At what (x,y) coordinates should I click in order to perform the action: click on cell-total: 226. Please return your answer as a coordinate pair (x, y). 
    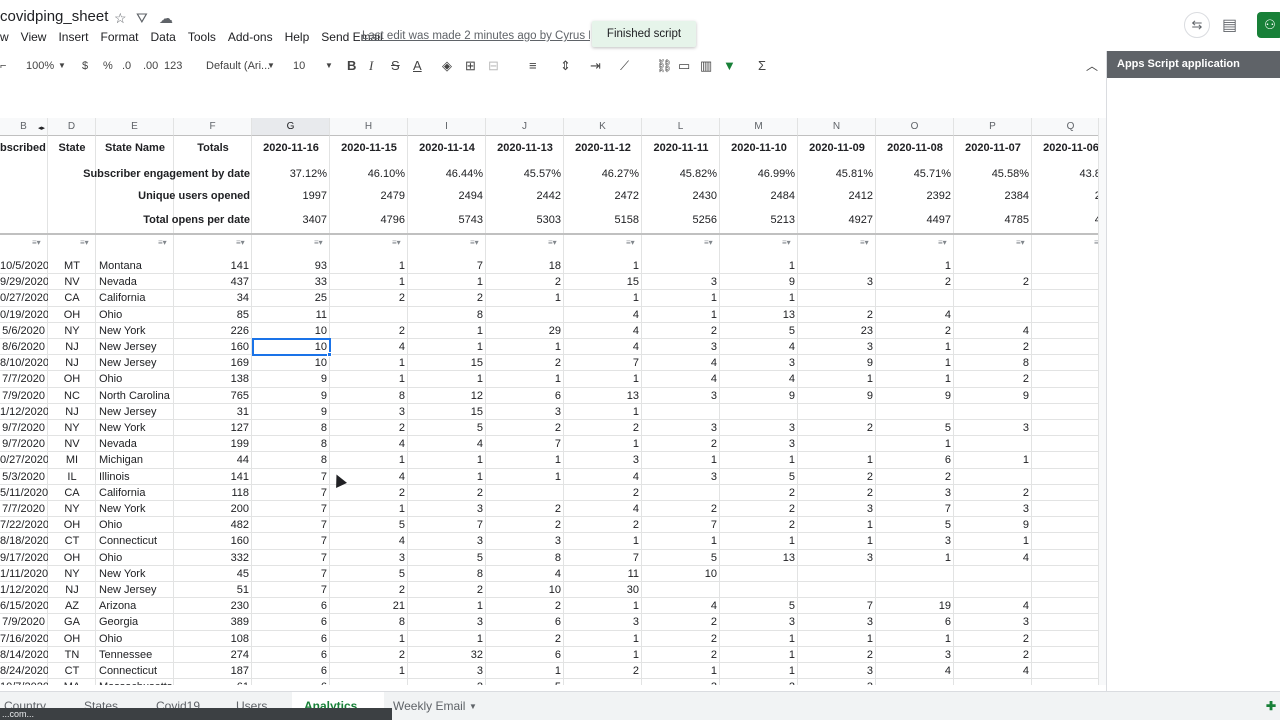
    Looking at the image, I should click on (213, 331).